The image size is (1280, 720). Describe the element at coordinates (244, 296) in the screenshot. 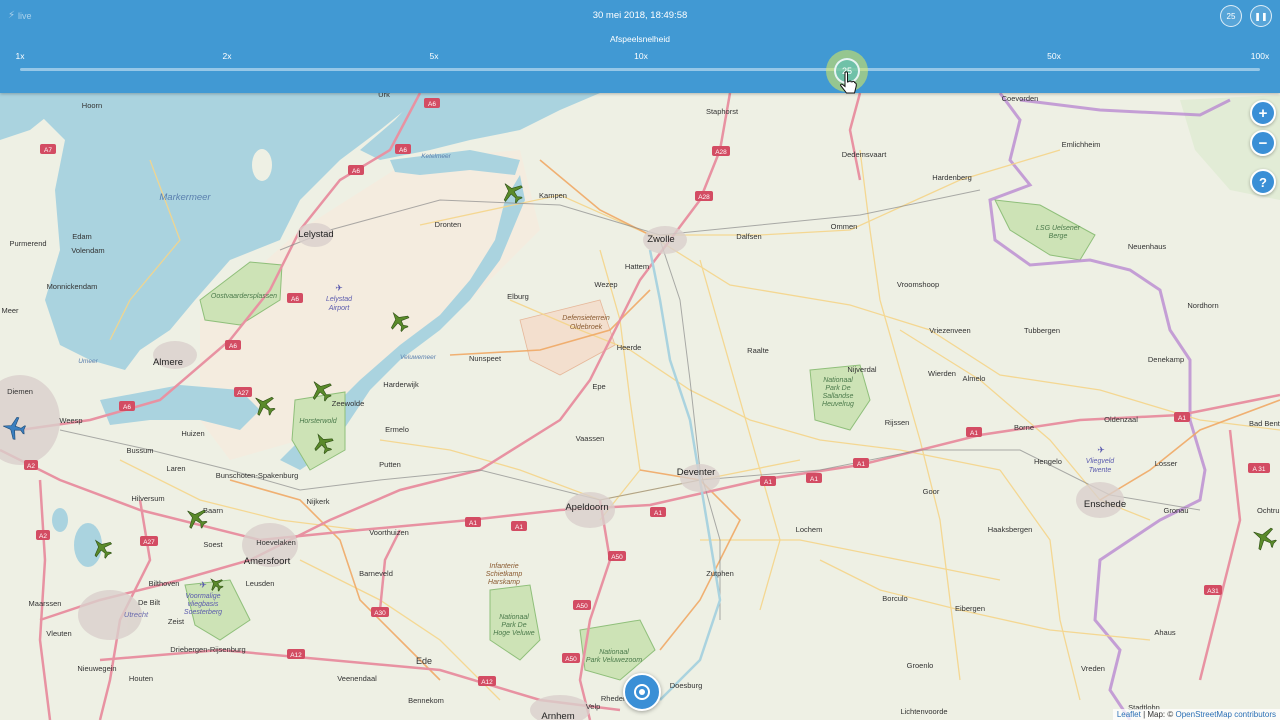

I see `park-label: Oostvaardersplassen` at that location.